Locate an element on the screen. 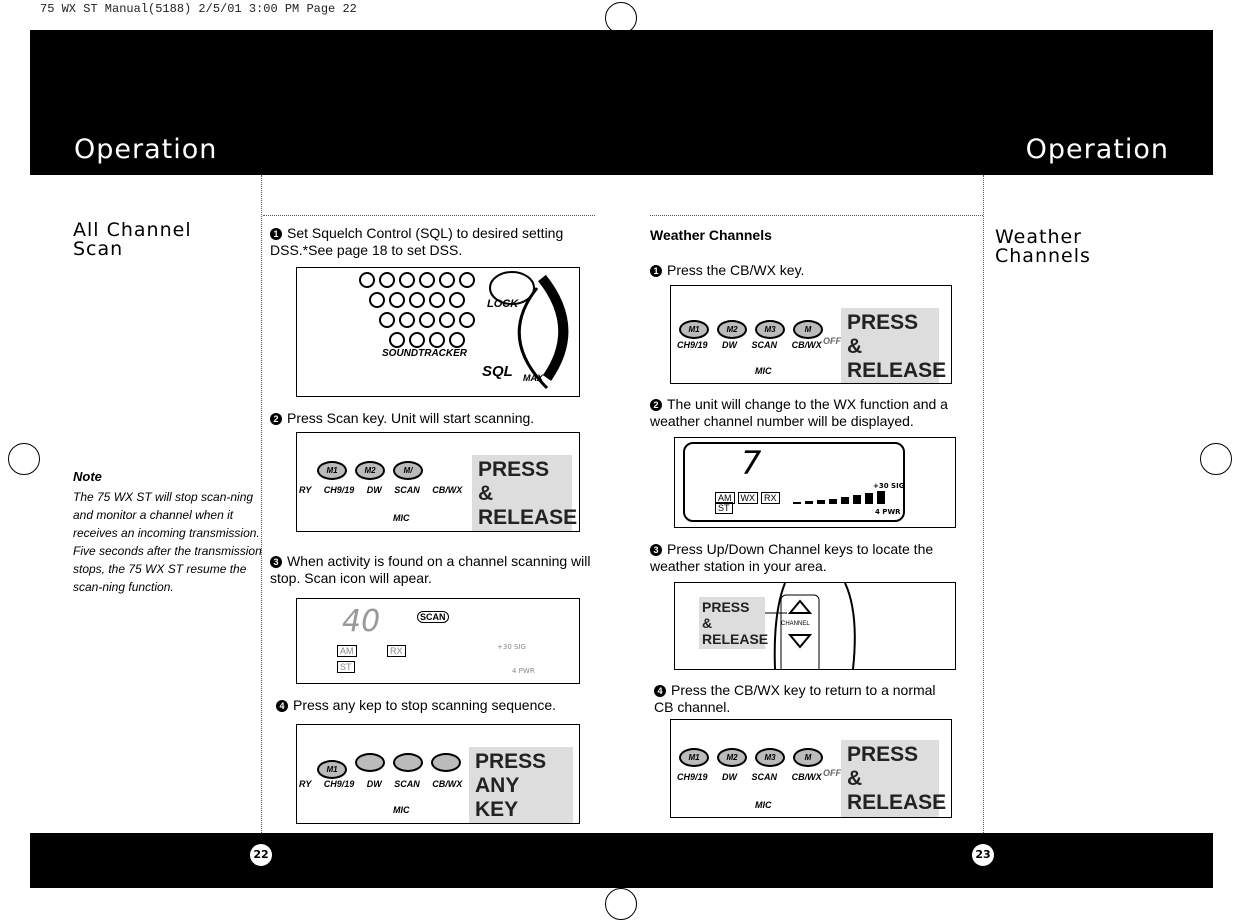  note-heading: Note is located at coordinates (87, 476).